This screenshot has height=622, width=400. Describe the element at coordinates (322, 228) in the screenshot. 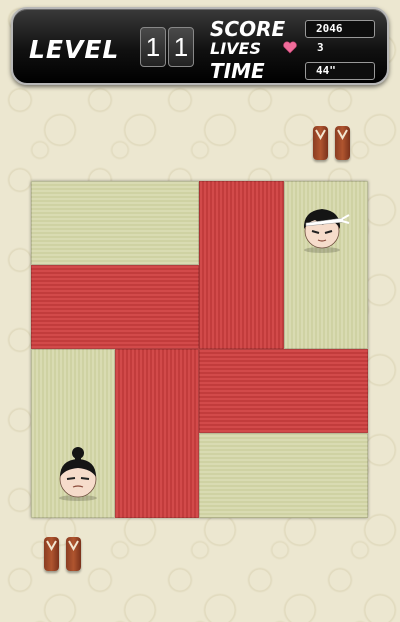

I see `ninja-character-icon` at that location.